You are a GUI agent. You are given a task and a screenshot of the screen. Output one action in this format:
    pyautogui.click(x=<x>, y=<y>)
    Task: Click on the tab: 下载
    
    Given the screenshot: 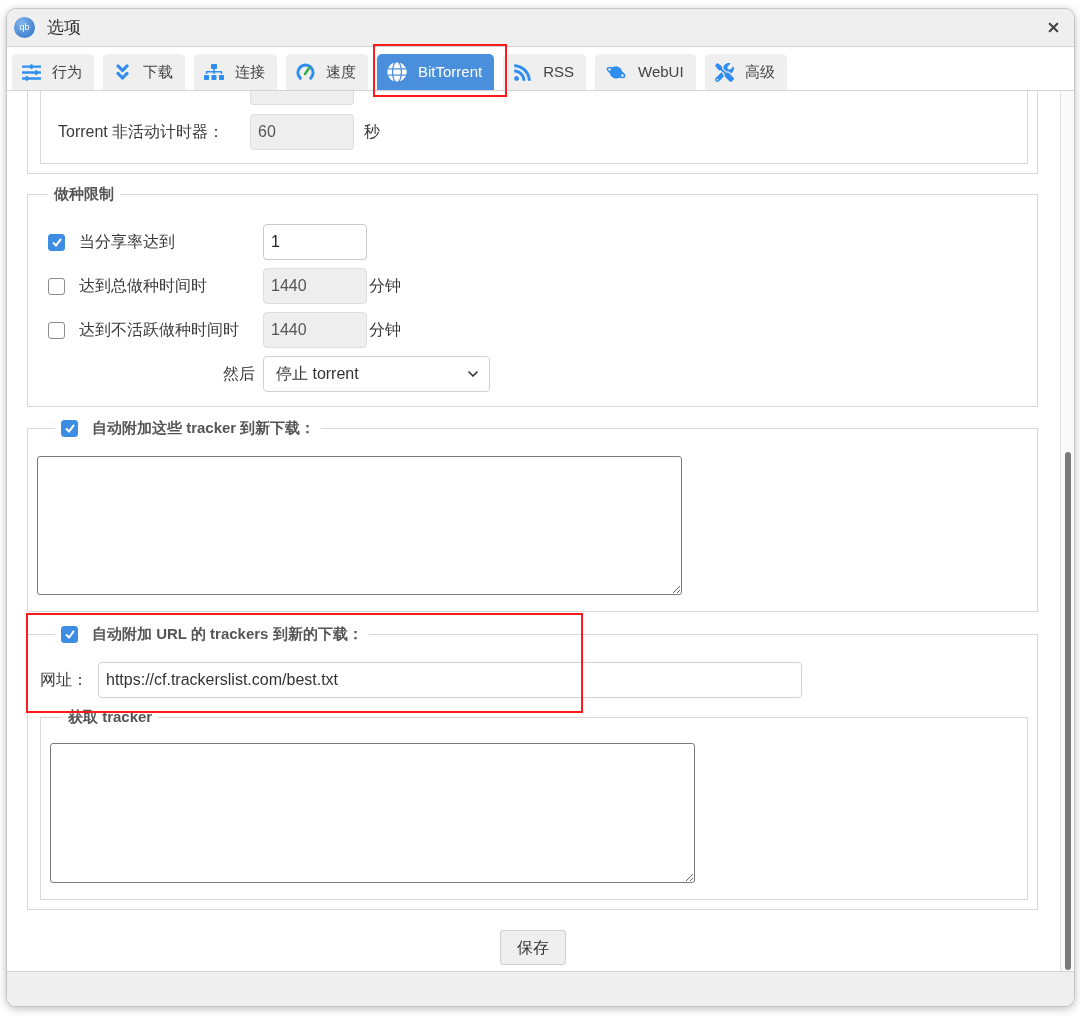 What is the action you would take?
    pyautogui.click(x=144, y=72)
    